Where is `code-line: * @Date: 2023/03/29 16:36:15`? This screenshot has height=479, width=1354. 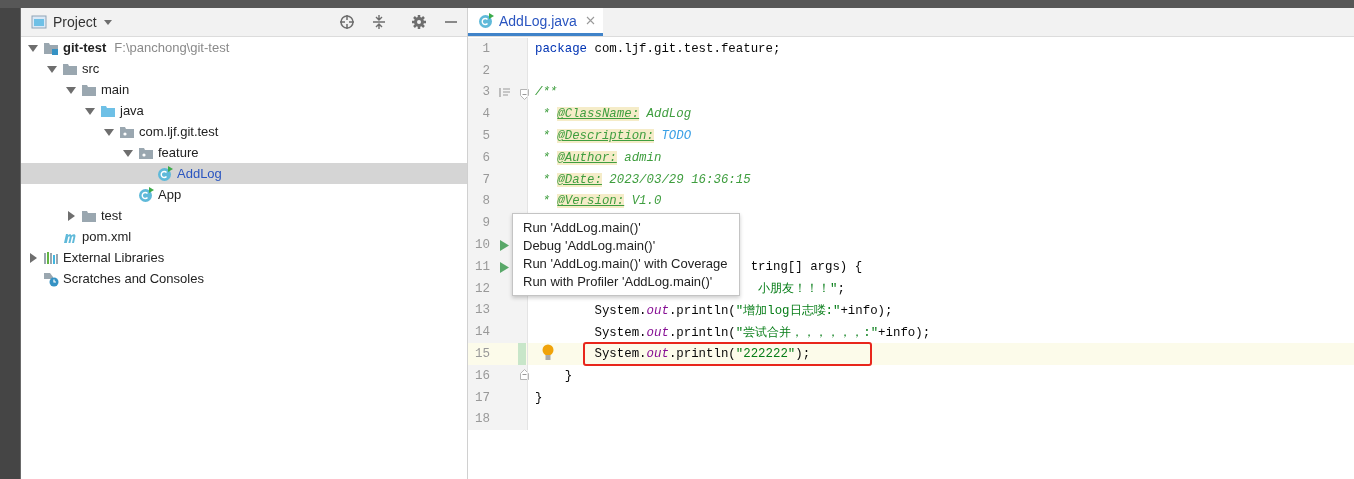
code-line: * @Date: 2023/03/29 16:36:15 is located at coordinates (646, 179).